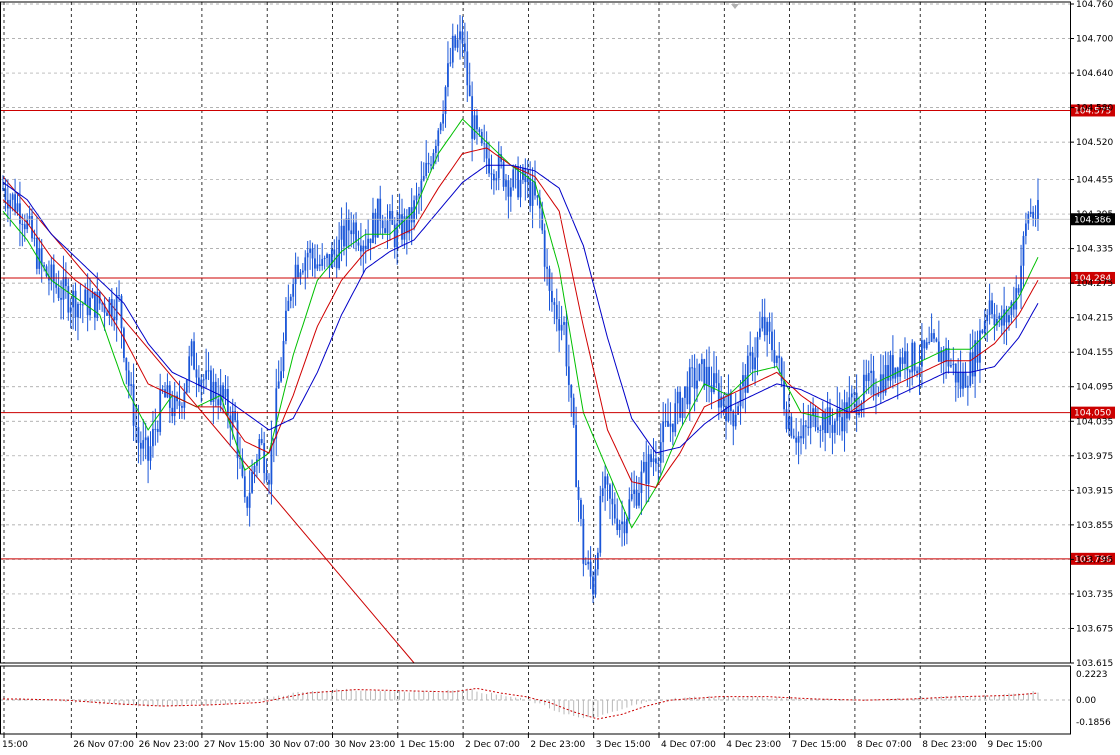 This screenshot has width=1120, height=755. Describe the element at coordinates (1094, 250) in the screenshot. I see `price-tick-label: 104.335` at that location.